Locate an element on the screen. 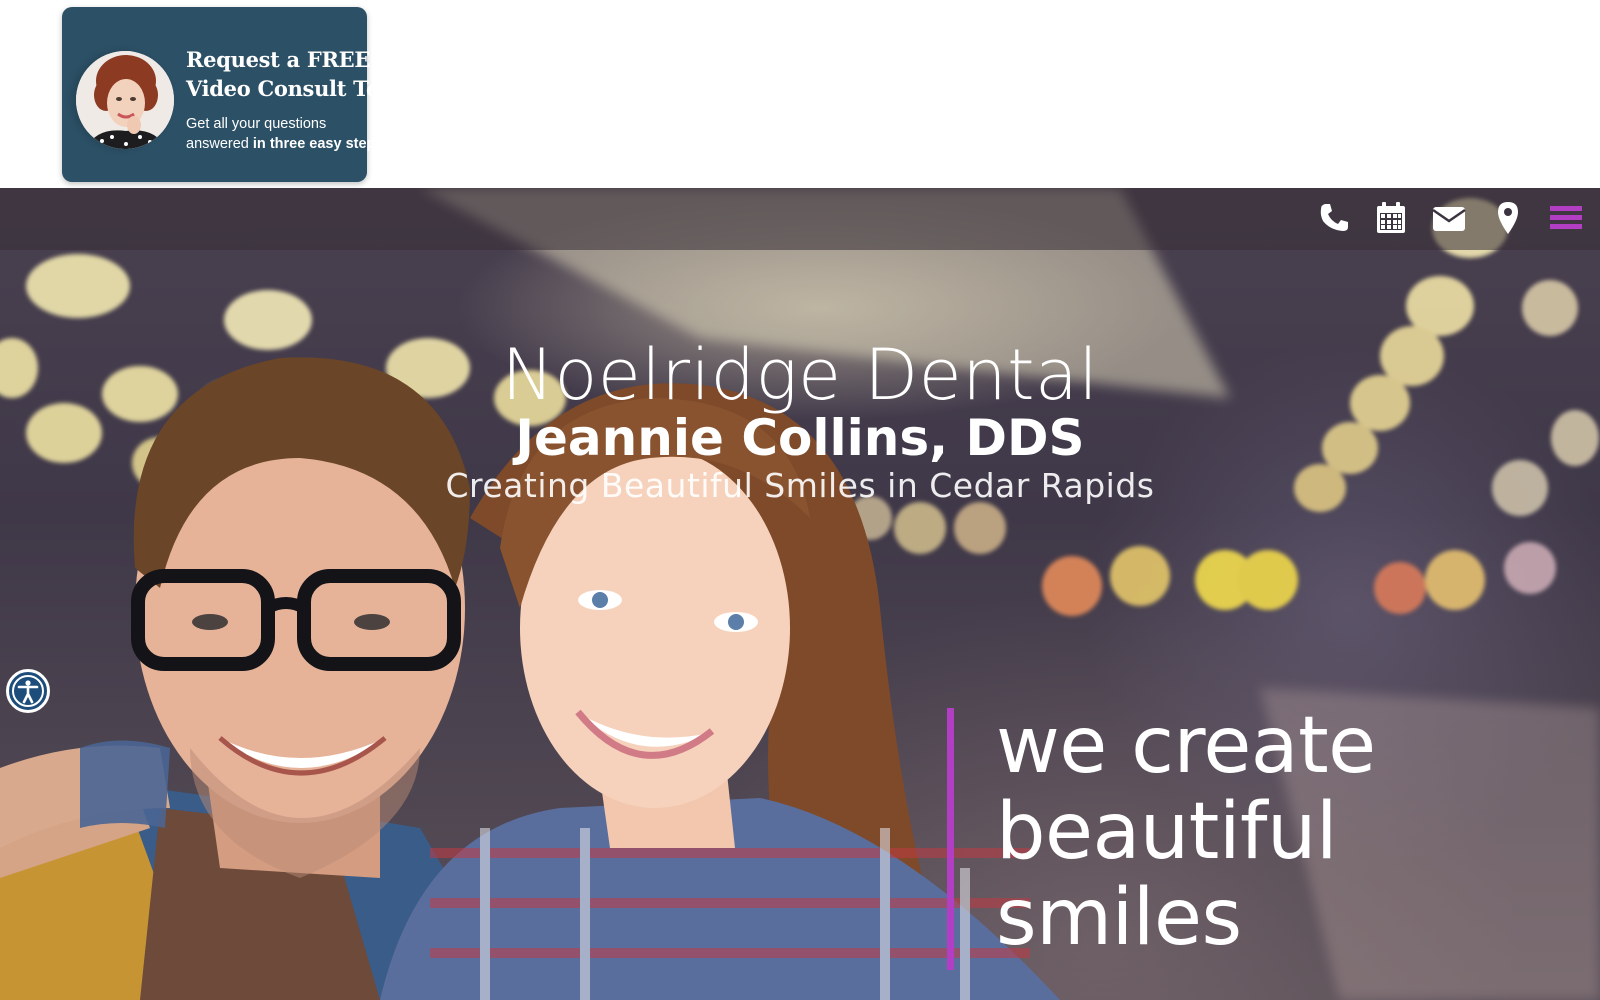 The width and height of the screenshot is (1600, 1000). slogan: we create beautiful smiles is located at coordinates (1276, 832).